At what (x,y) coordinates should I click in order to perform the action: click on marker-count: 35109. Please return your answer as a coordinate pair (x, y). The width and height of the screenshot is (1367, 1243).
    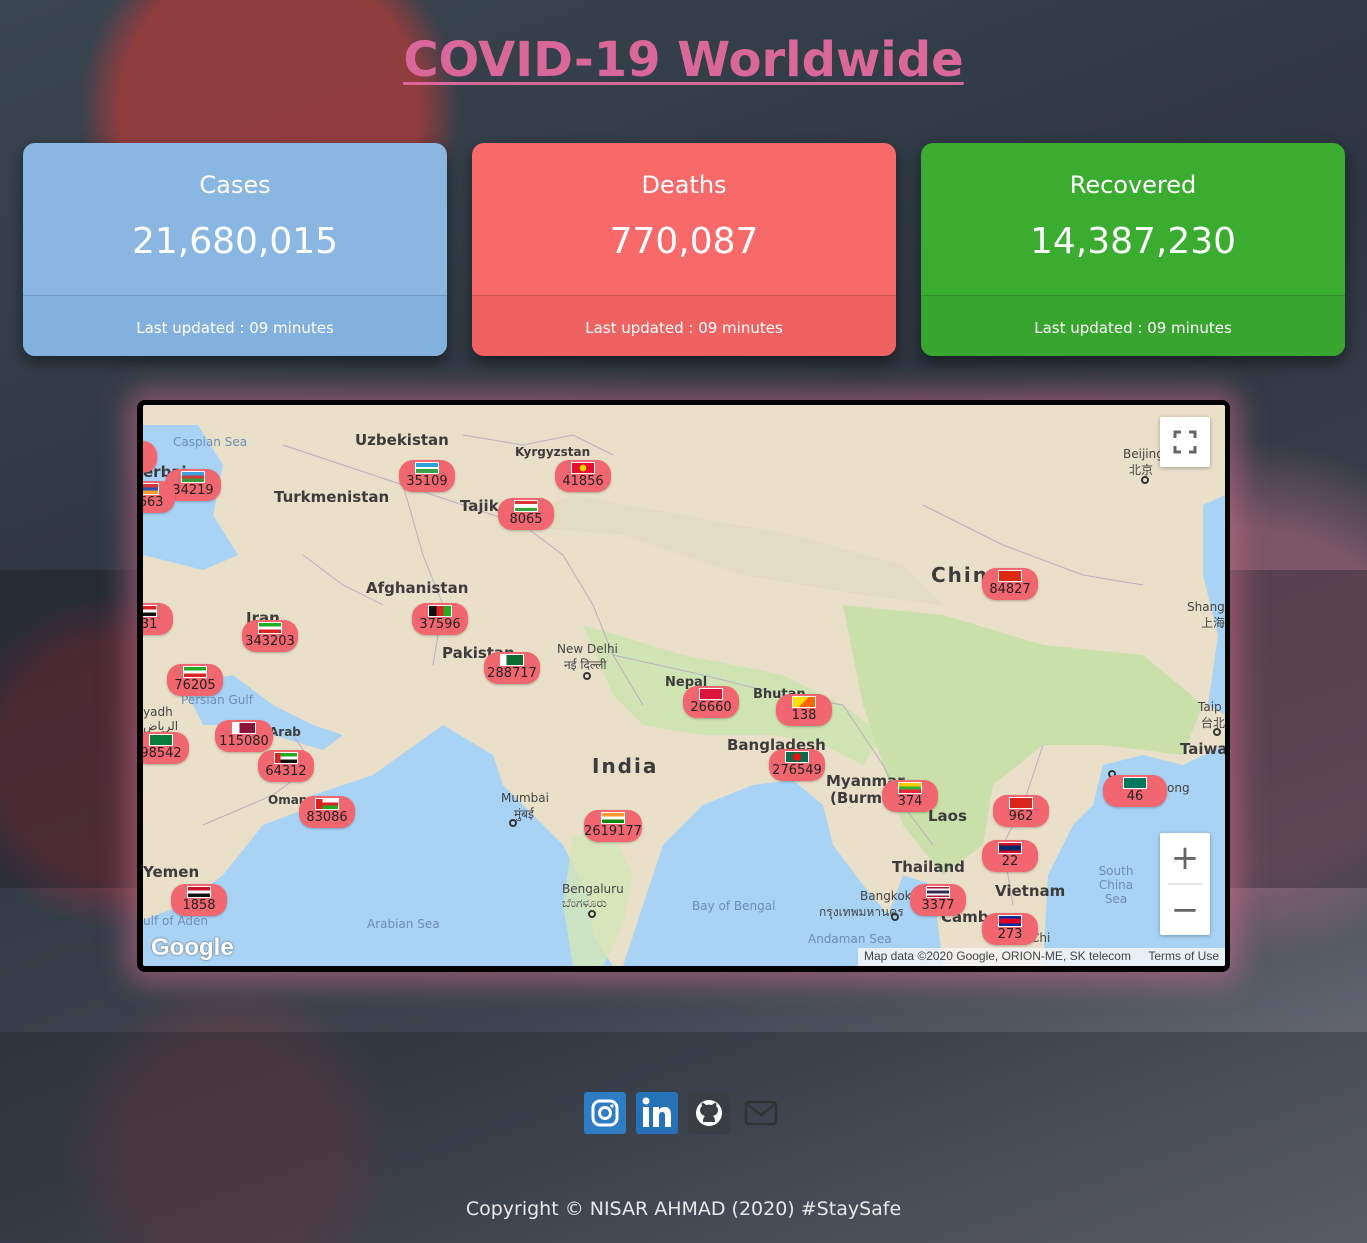
    Looking at the image, I should click on (427, 481).